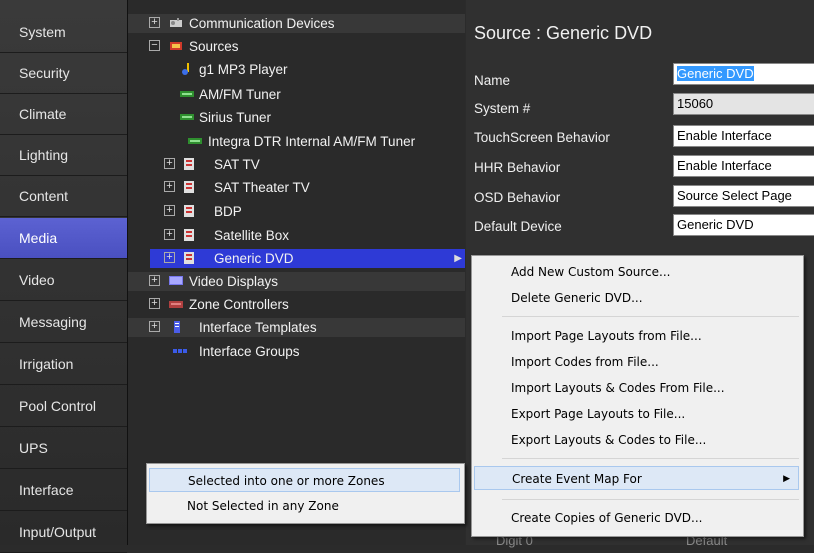 This screenshot has width=814, height=553. Describe the element at coordinates (63, 114) in the screenshot. I see `nav-item-climate: Climate` at that location.